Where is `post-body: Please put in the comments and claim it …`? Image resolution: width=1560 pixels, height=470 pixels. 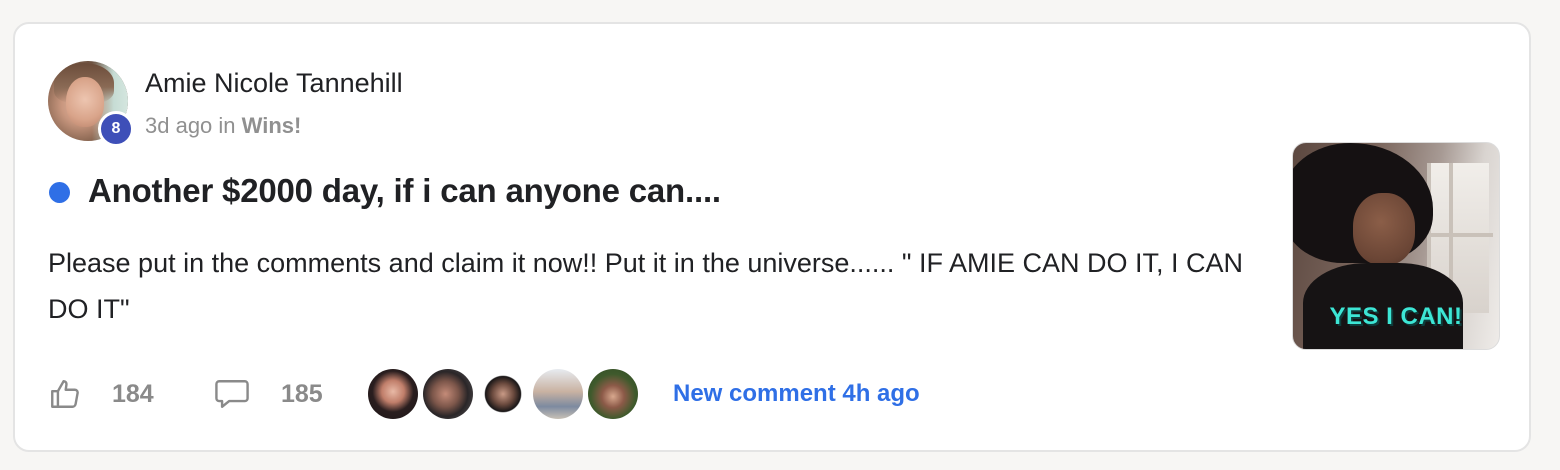
post-body: Please put in the comments and claim it … is located at coordinates (646, 286).